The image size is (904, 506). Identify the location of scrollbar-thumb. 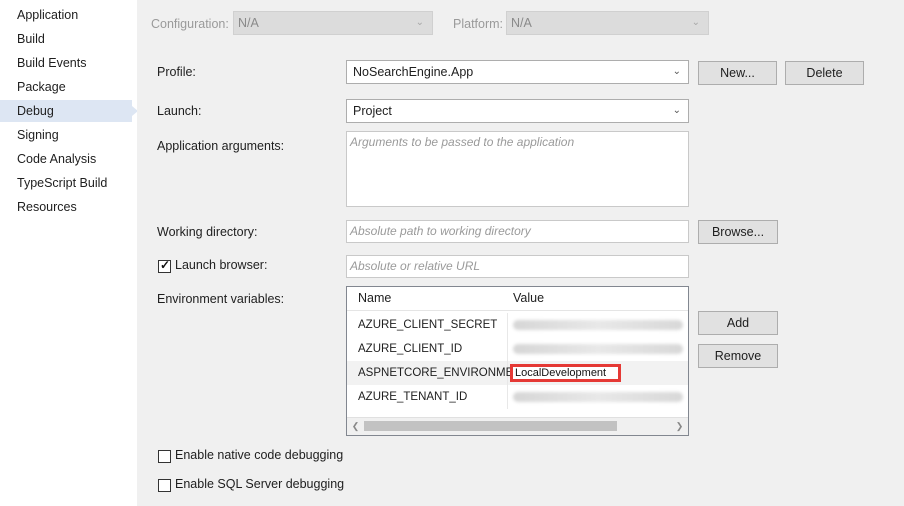
(490, 426).